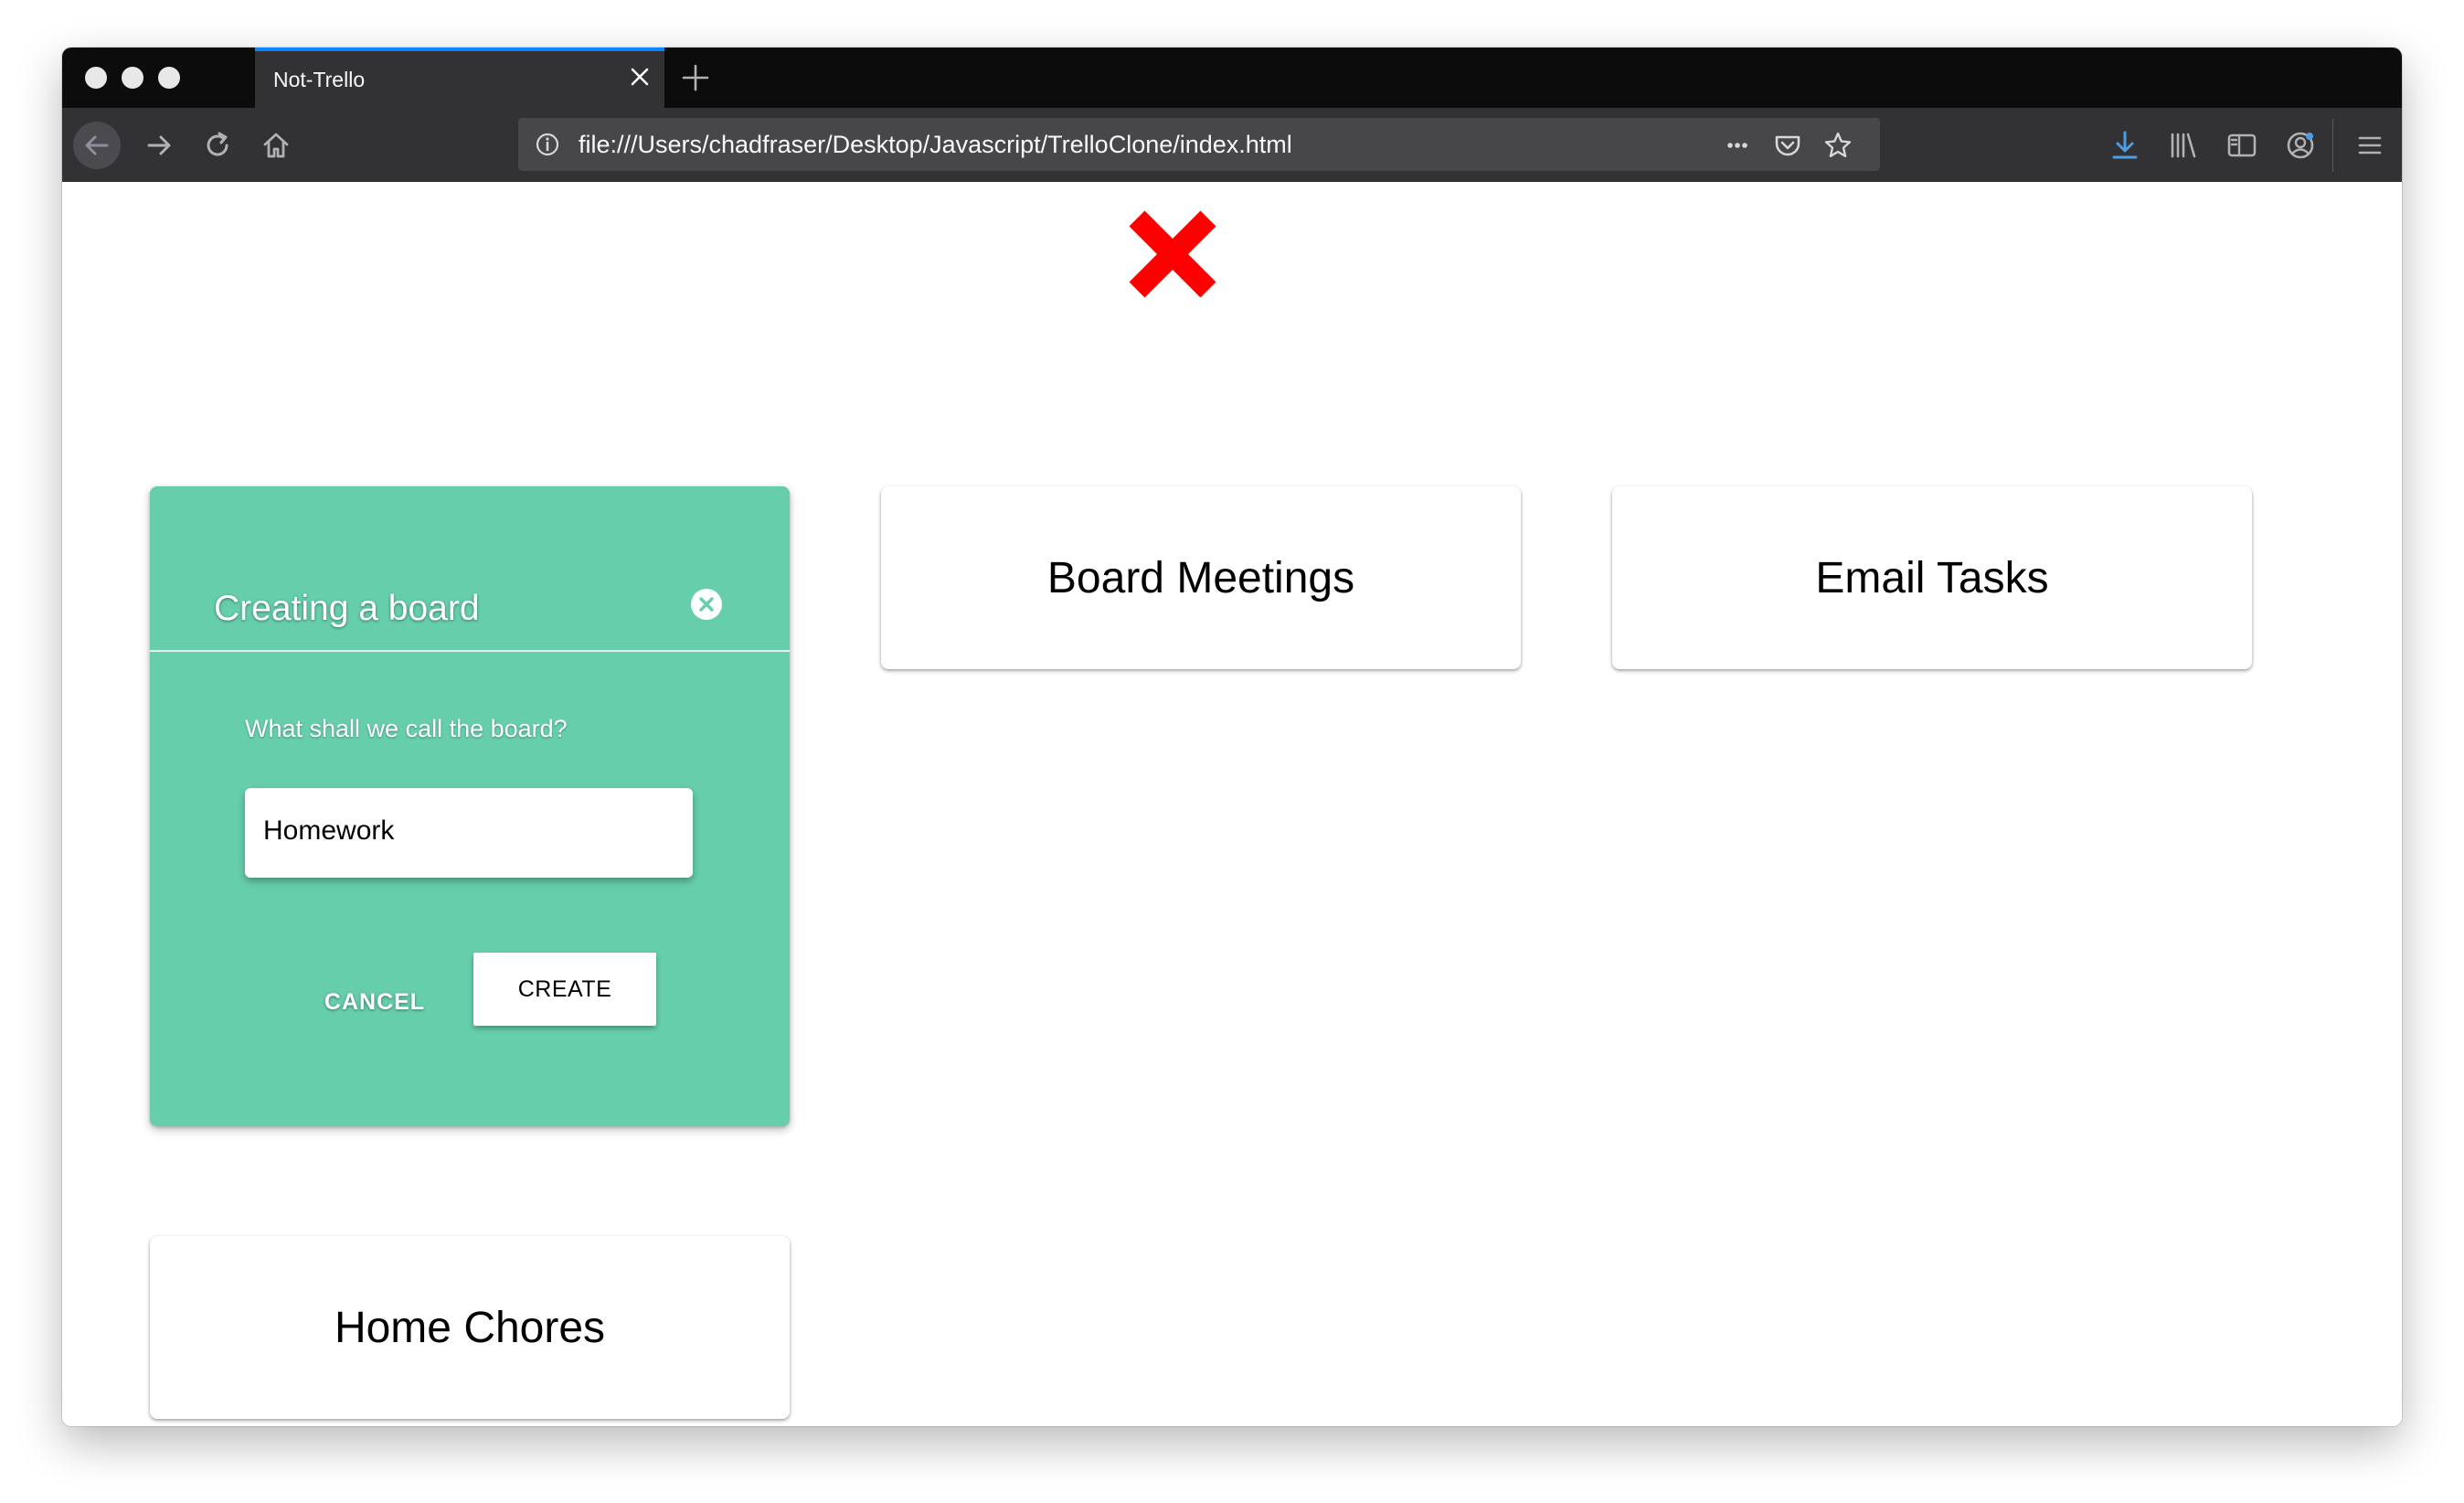  What do you see at coordinates (1737, 145) in the screenshot?
I see `more-horizontal-icon` at bounding box center [1737, 145].